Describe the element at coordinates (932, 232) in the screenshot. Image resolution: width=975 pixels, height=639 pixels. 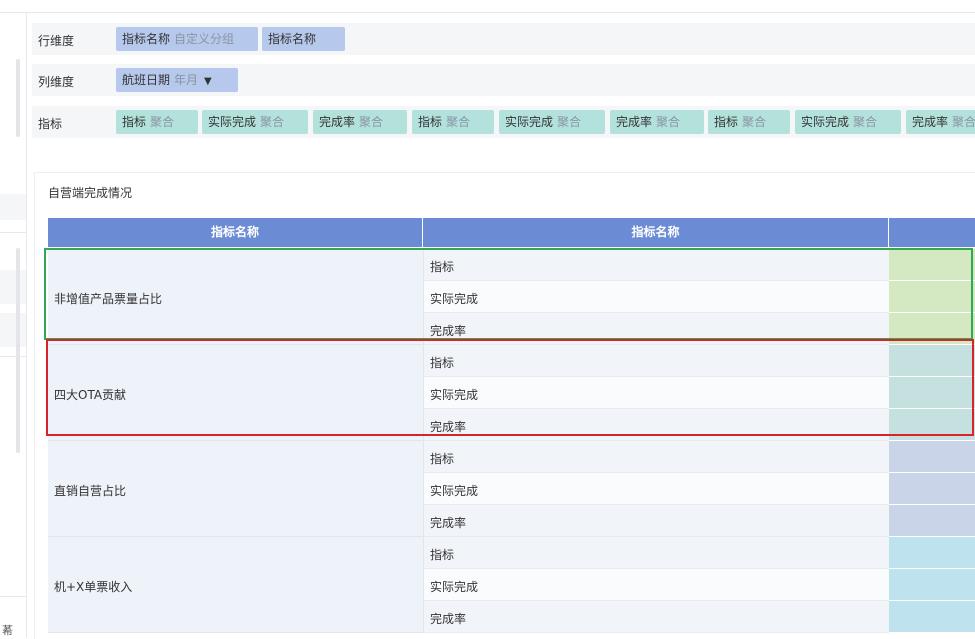
I see `table-header-cell` at that location.